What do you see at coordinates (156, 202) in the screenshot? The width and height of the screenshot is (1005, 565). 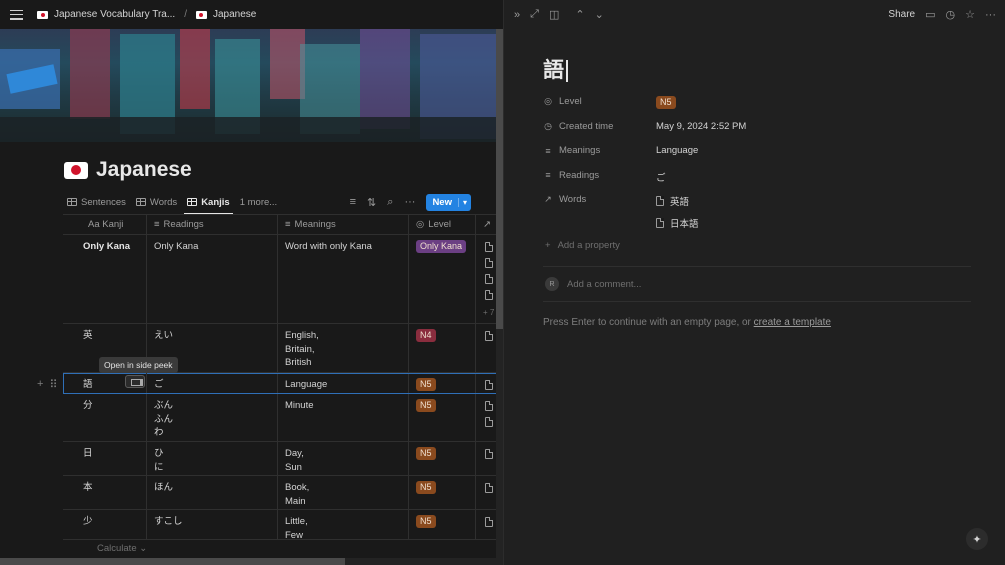 I see `tab-words: Words` at bounding box center [156, 202].